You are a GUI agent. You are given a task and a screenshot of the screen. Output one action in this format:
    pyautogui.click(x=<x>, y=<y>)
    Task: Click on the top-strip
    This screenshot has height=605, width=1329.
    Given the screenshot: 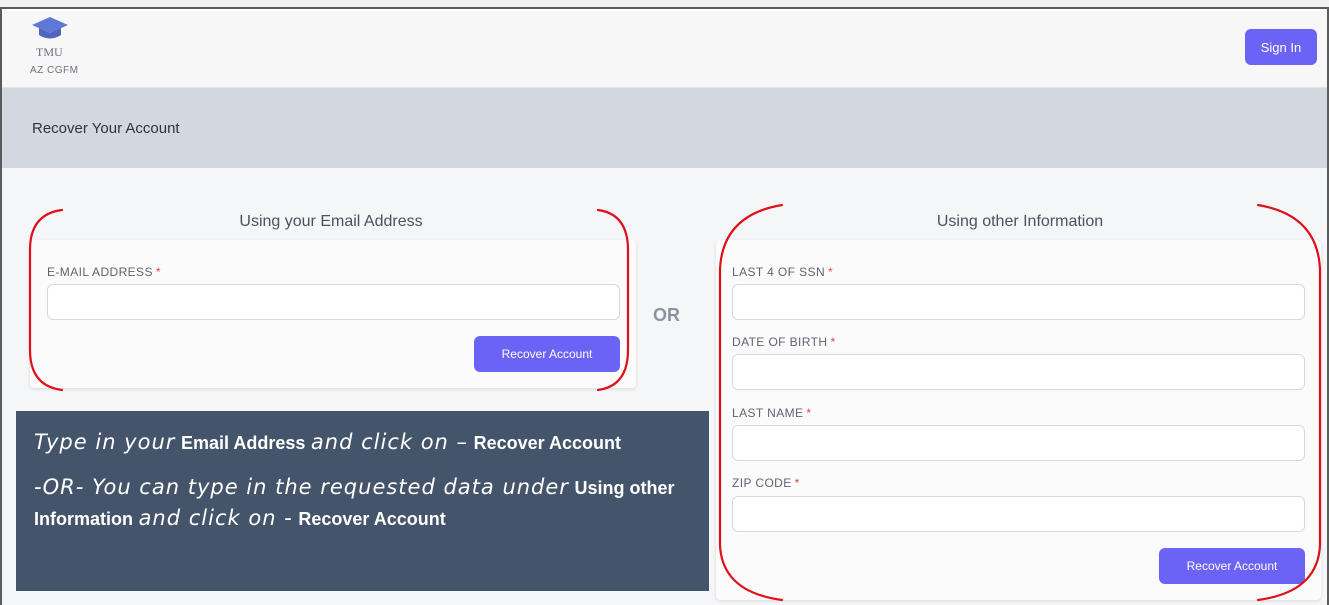 What is the action you would take?
    pyautogui.click(x=664, y=4)
    